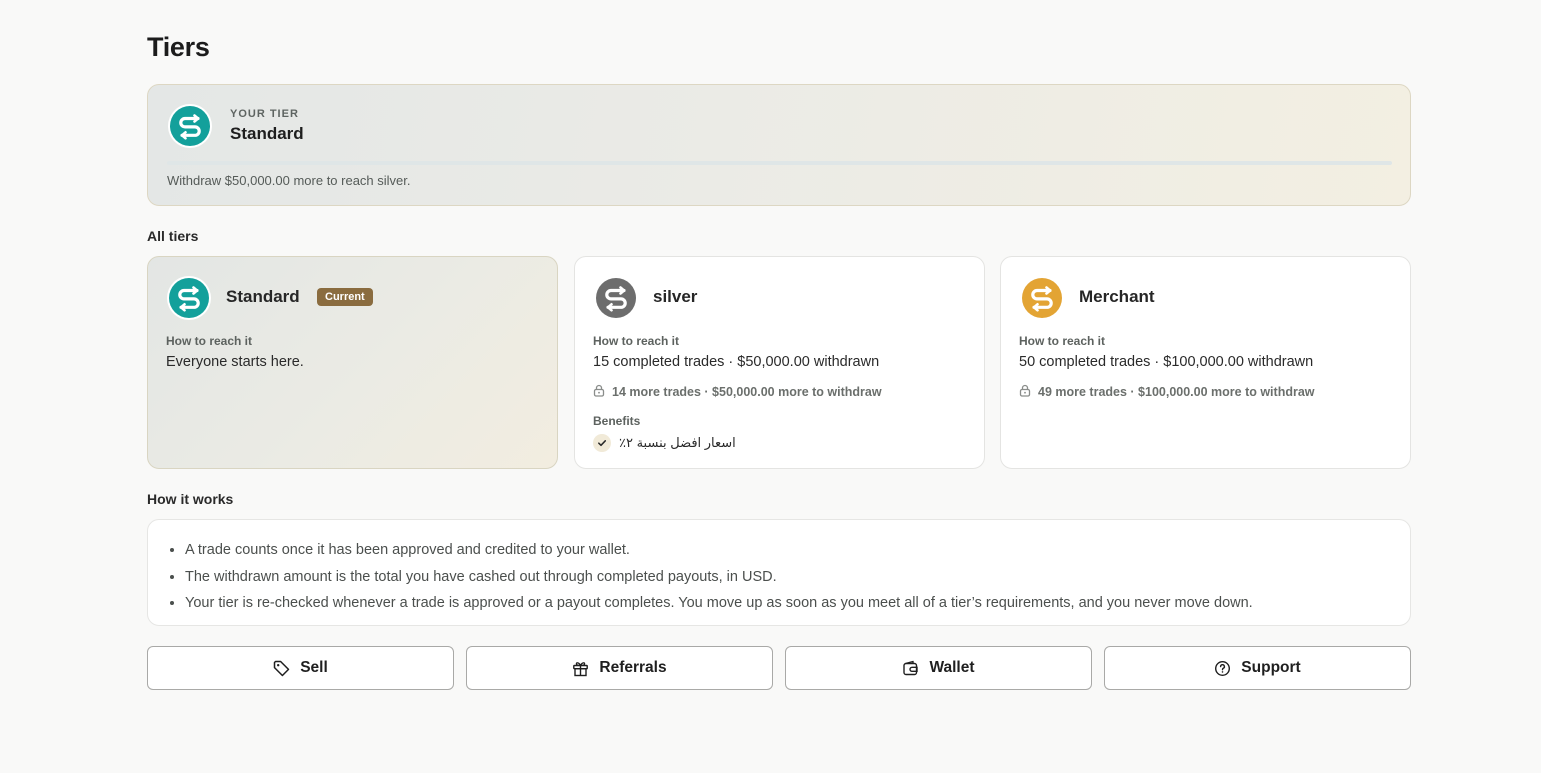  What do you see at coordinates (235, 362) in the screenshot?
I see `how-to-reach-value: Everyone starts here.` at bounding box center [235, 362].